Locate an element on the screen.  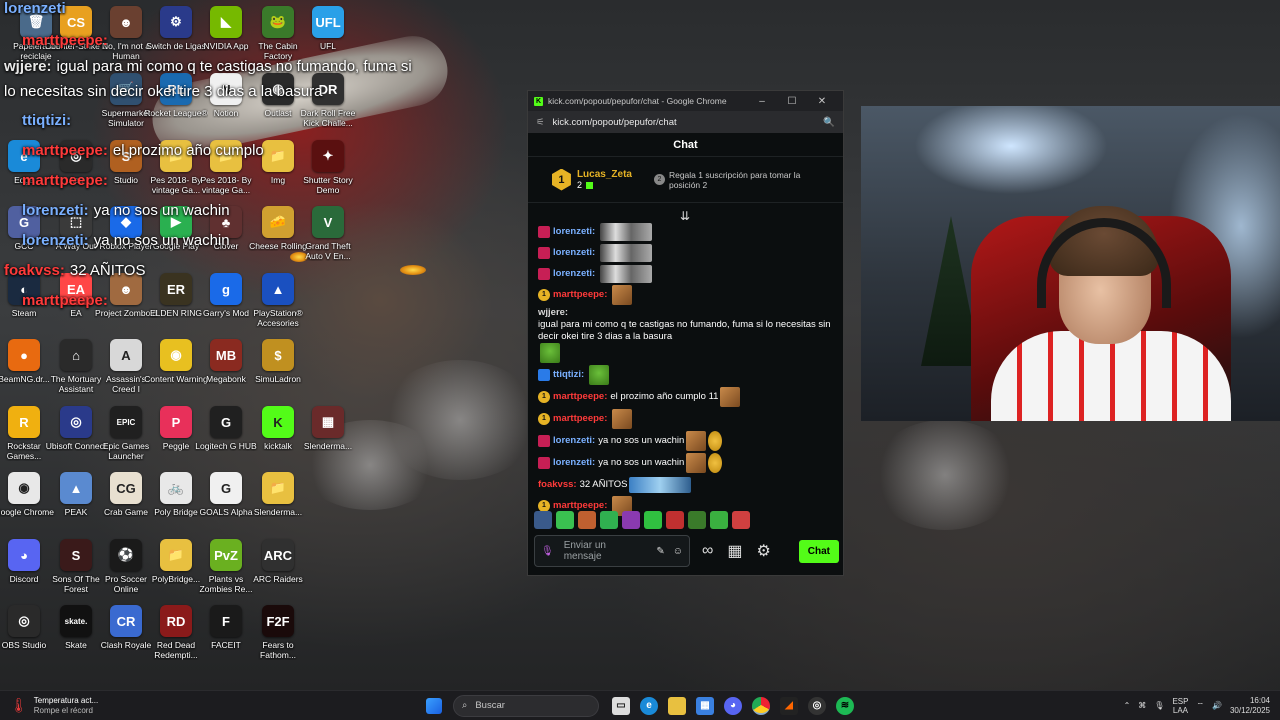
url-text: kick.com/popout/pepufor/chat is located at coordinates (688, 122).